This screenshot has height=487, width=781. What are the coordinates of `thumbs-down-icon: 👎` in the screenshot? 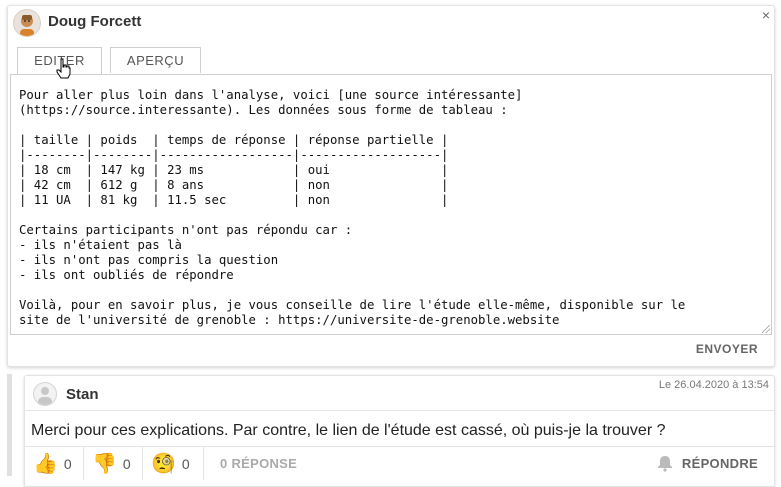 It's located at (104, 463).